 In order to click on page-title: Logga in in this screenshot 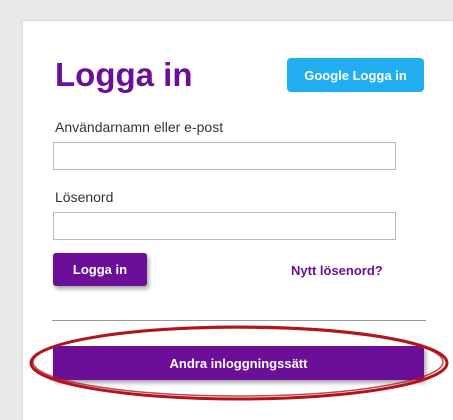, I will do `click(124, 74)`.